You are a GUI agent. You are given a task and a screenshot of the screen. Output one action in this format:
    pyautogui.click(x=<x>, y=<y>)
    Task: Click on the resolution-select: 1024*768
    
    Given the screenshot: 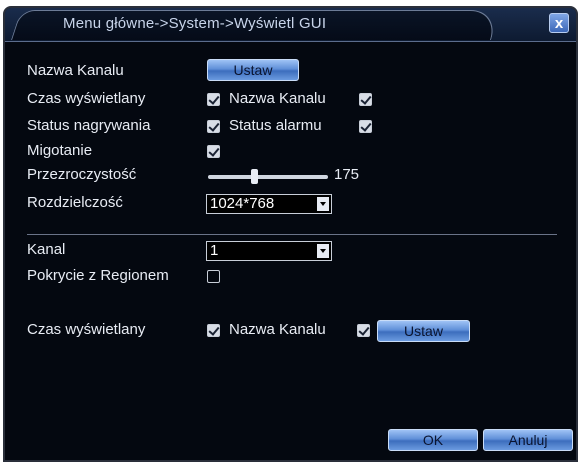 What is the action you would take?
    pyautogui.click(x=269, y=204)
    